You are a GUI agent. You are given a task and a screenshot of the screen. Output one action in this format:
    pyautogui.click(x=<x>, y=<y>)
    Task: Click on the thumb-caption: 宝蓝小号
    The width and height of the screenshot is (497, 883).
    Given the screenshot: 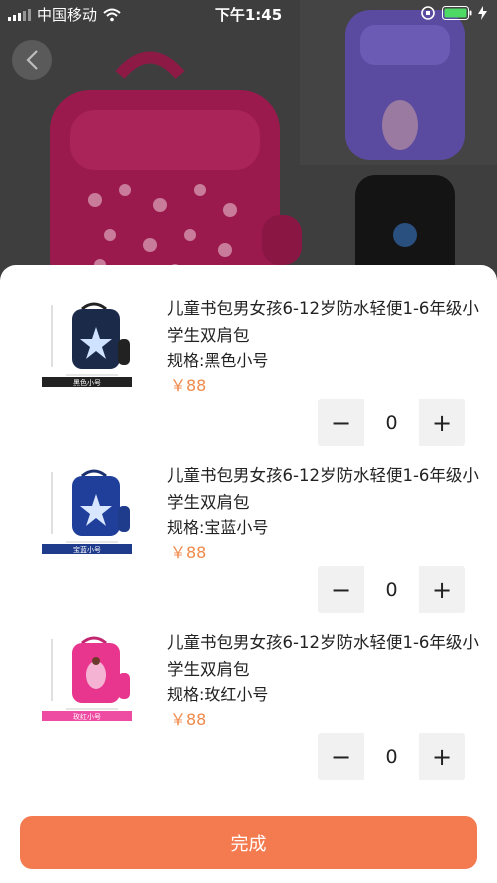 What is the action you would take?
    pyautogui.click(x=87, y=549)
    